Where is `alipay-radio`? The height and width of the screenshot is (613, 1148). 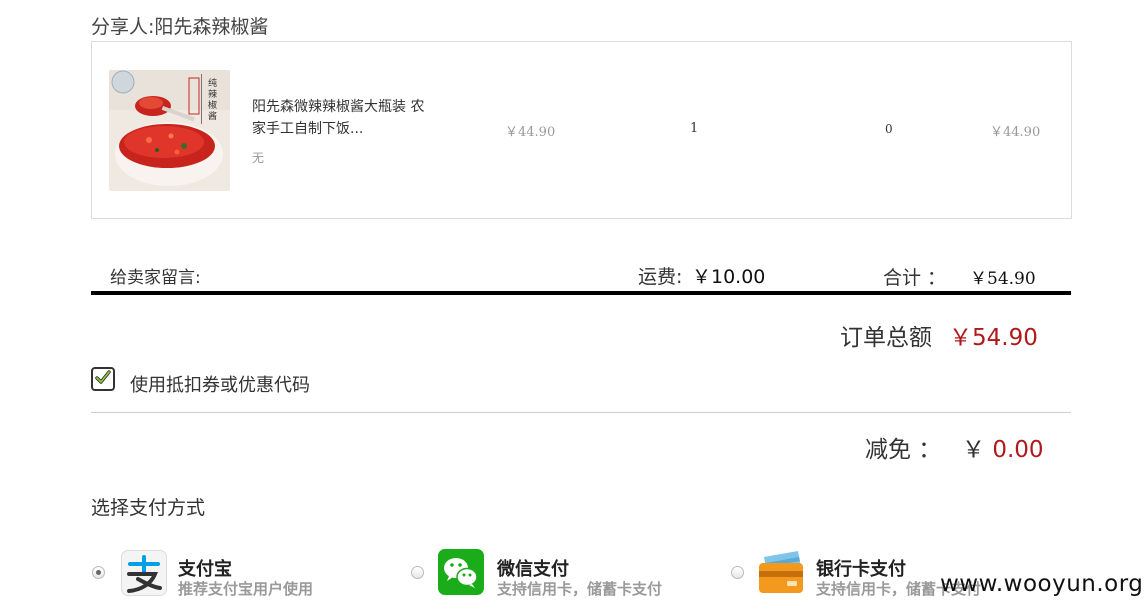
alipay-radio is located at coordinates (98, 572).